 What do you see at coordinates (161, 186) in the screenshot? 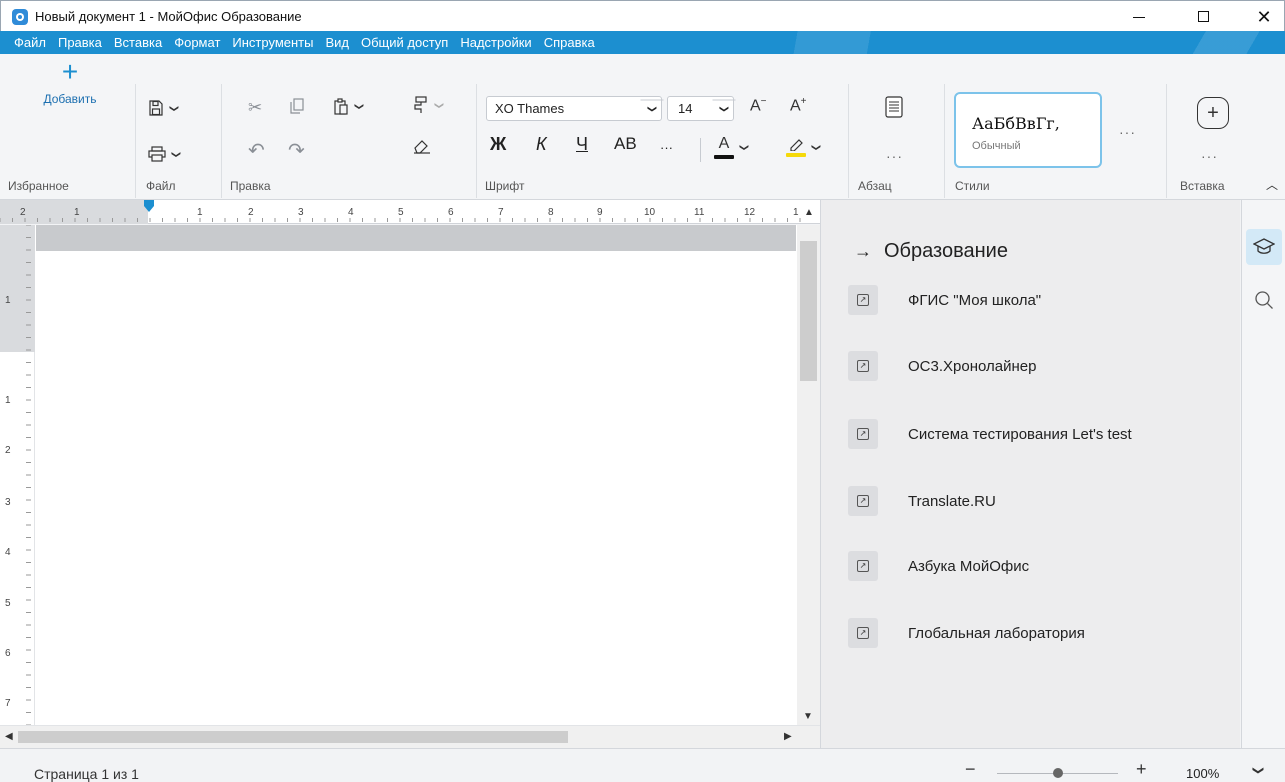
I see `group-label-file: Файл` at bounding box center [161, 186].